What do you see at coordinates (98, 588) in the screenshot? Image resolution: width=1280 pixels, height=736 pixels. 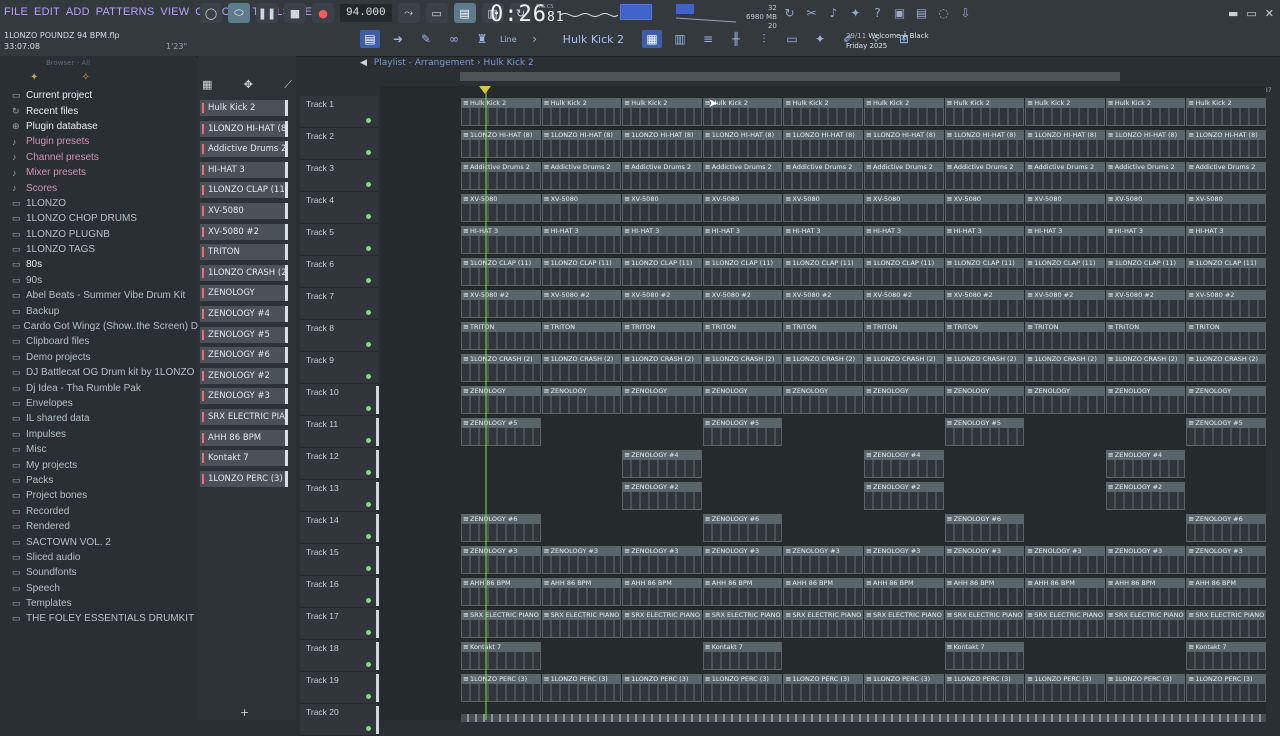 I see `browser-item: ▭ Speech` at bounding box center [98, 588].